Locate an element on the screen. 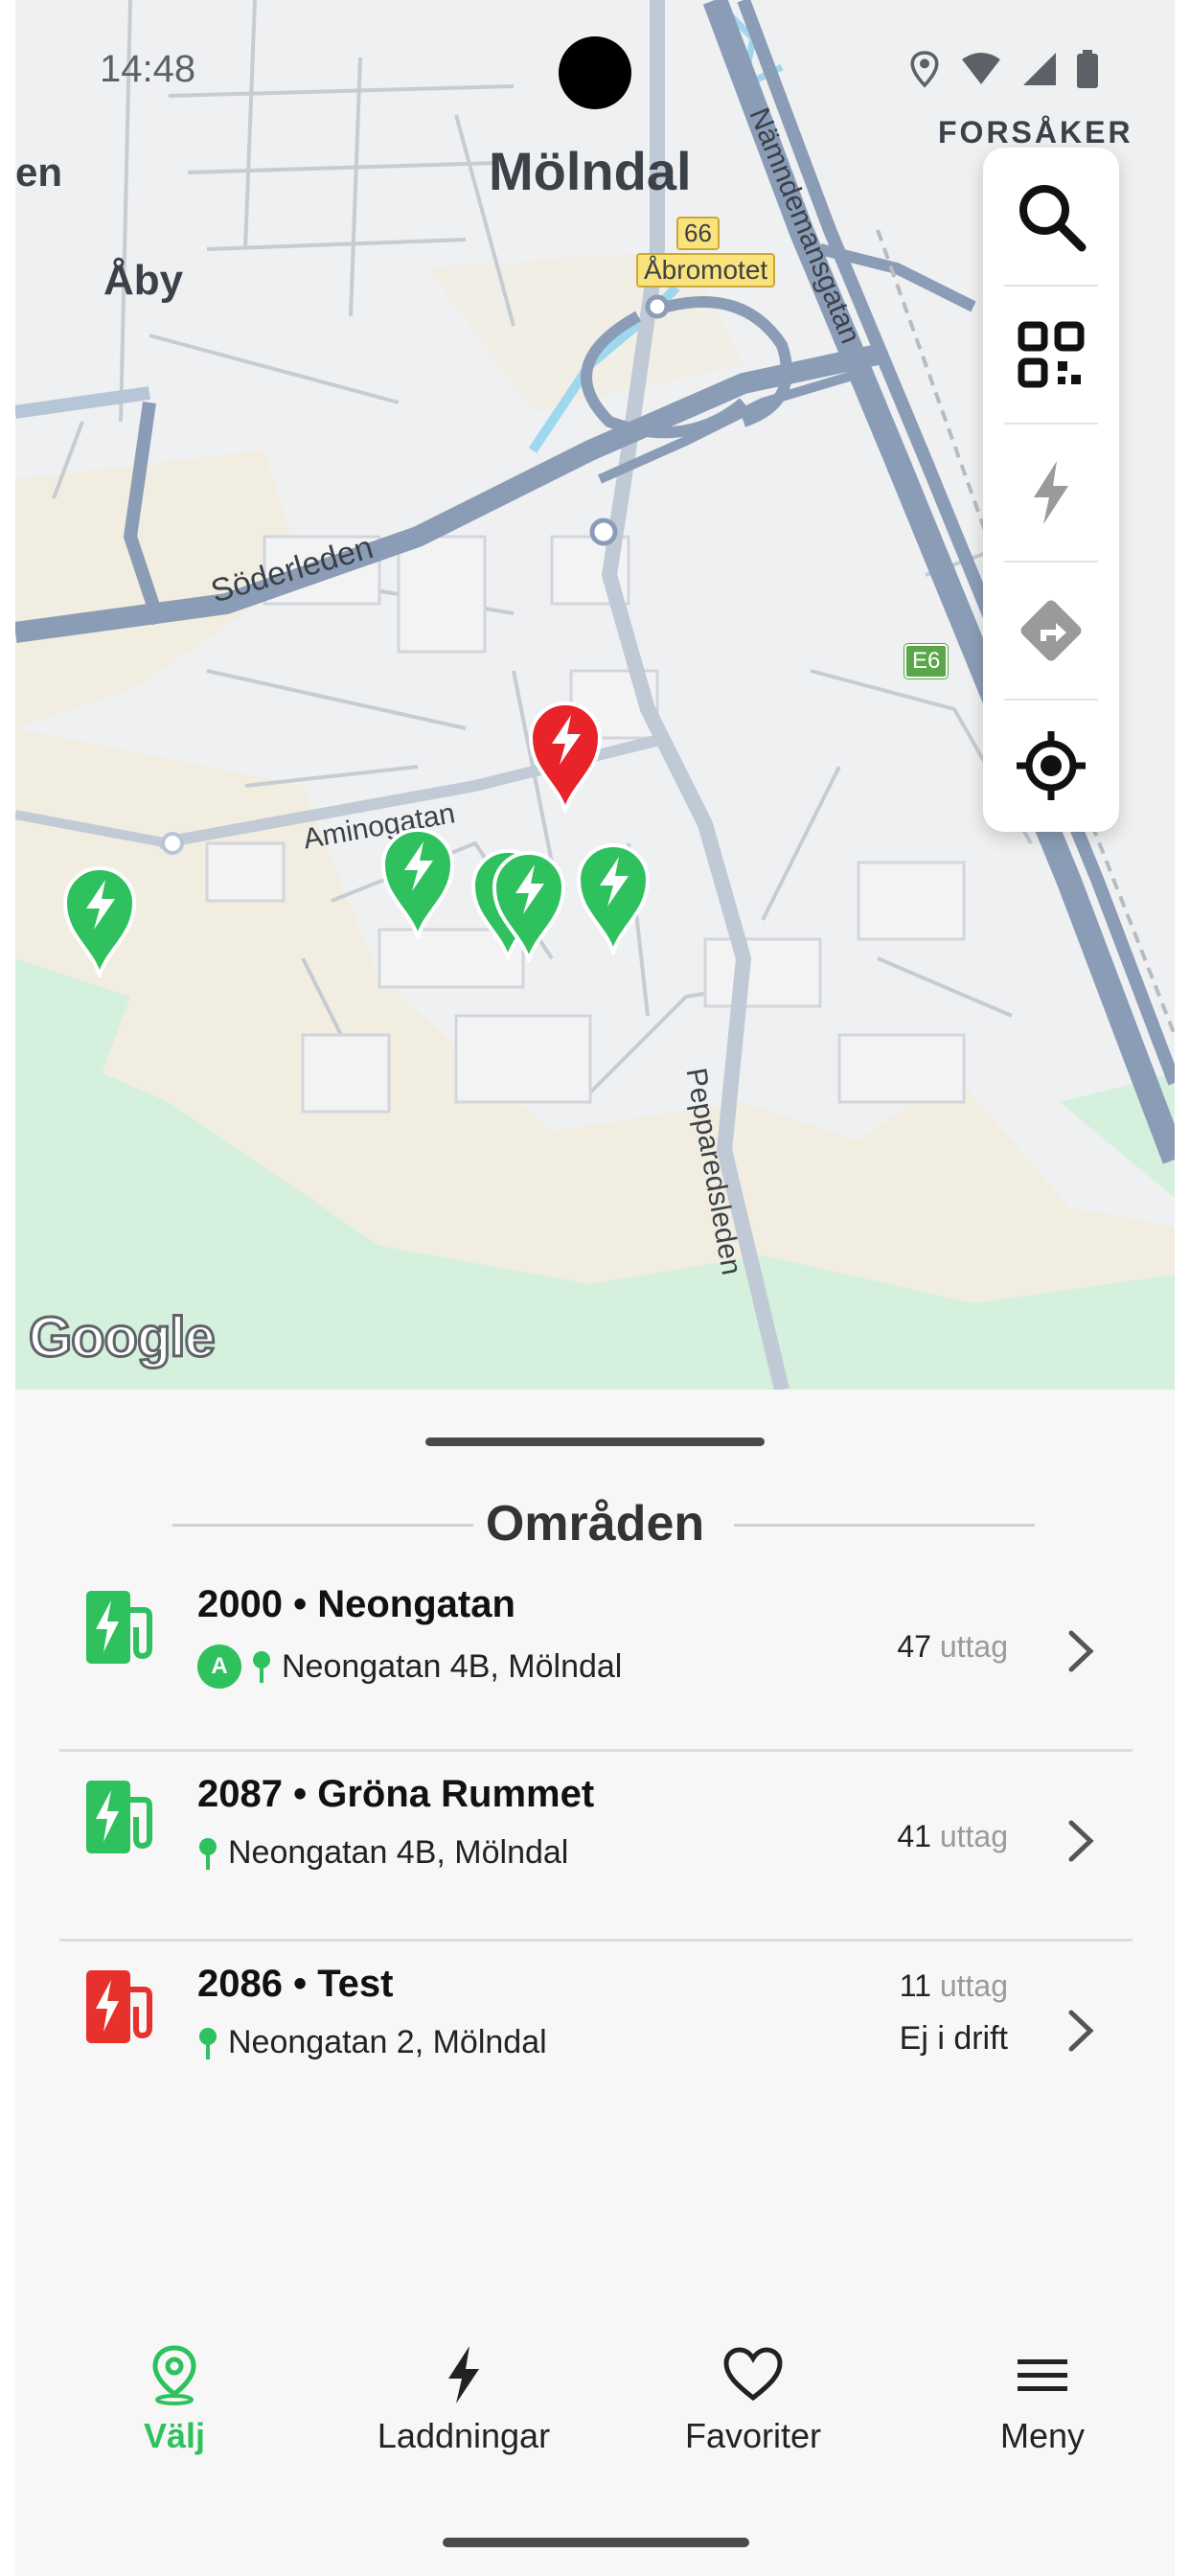 The height and width of the screenshot is (2576, 1190). section-title: Områden is located at coordinates (595, 1524).